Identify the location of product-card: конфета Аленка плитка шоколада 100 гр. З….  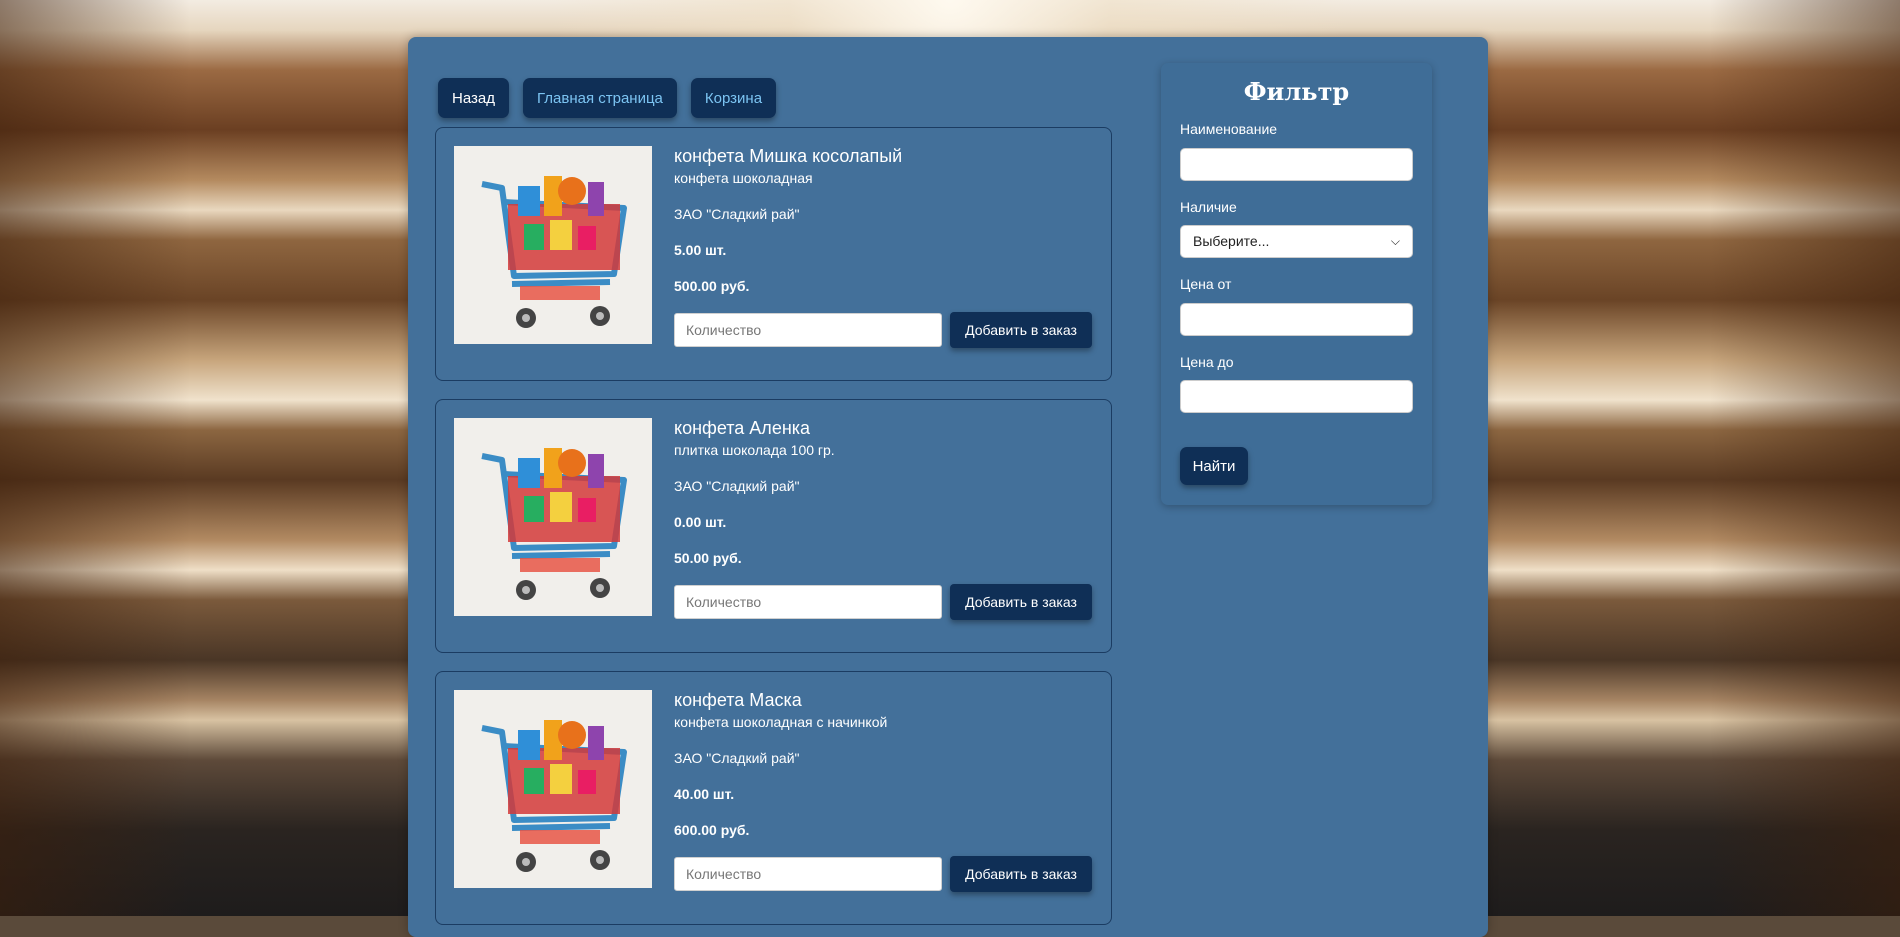
(773, 526).